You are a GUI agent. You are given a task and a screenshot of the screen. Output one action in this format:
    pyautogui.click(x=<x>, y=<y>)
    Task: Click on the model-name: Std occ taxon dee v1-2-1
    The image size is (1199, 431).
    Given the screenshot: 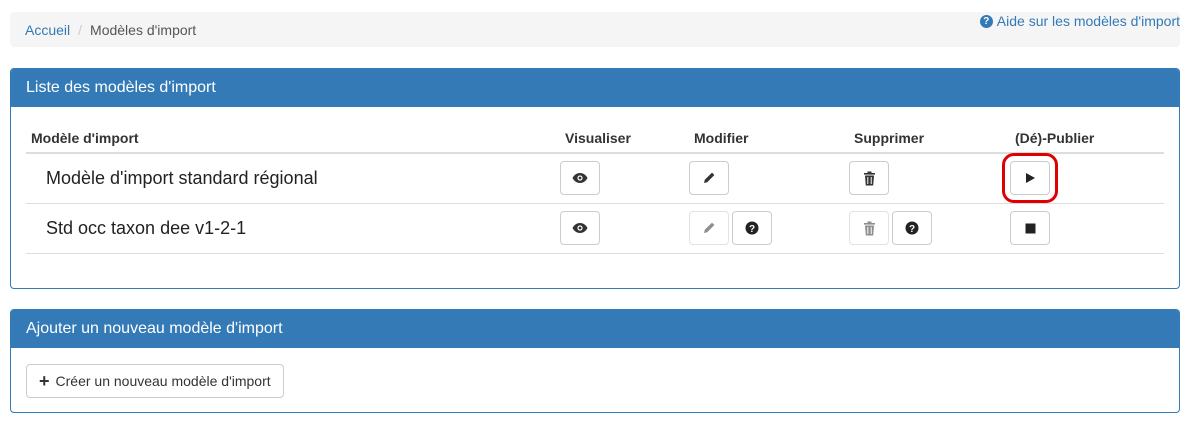 What is the action you would take?
    pyautogui.click(x=293, y=228)
    